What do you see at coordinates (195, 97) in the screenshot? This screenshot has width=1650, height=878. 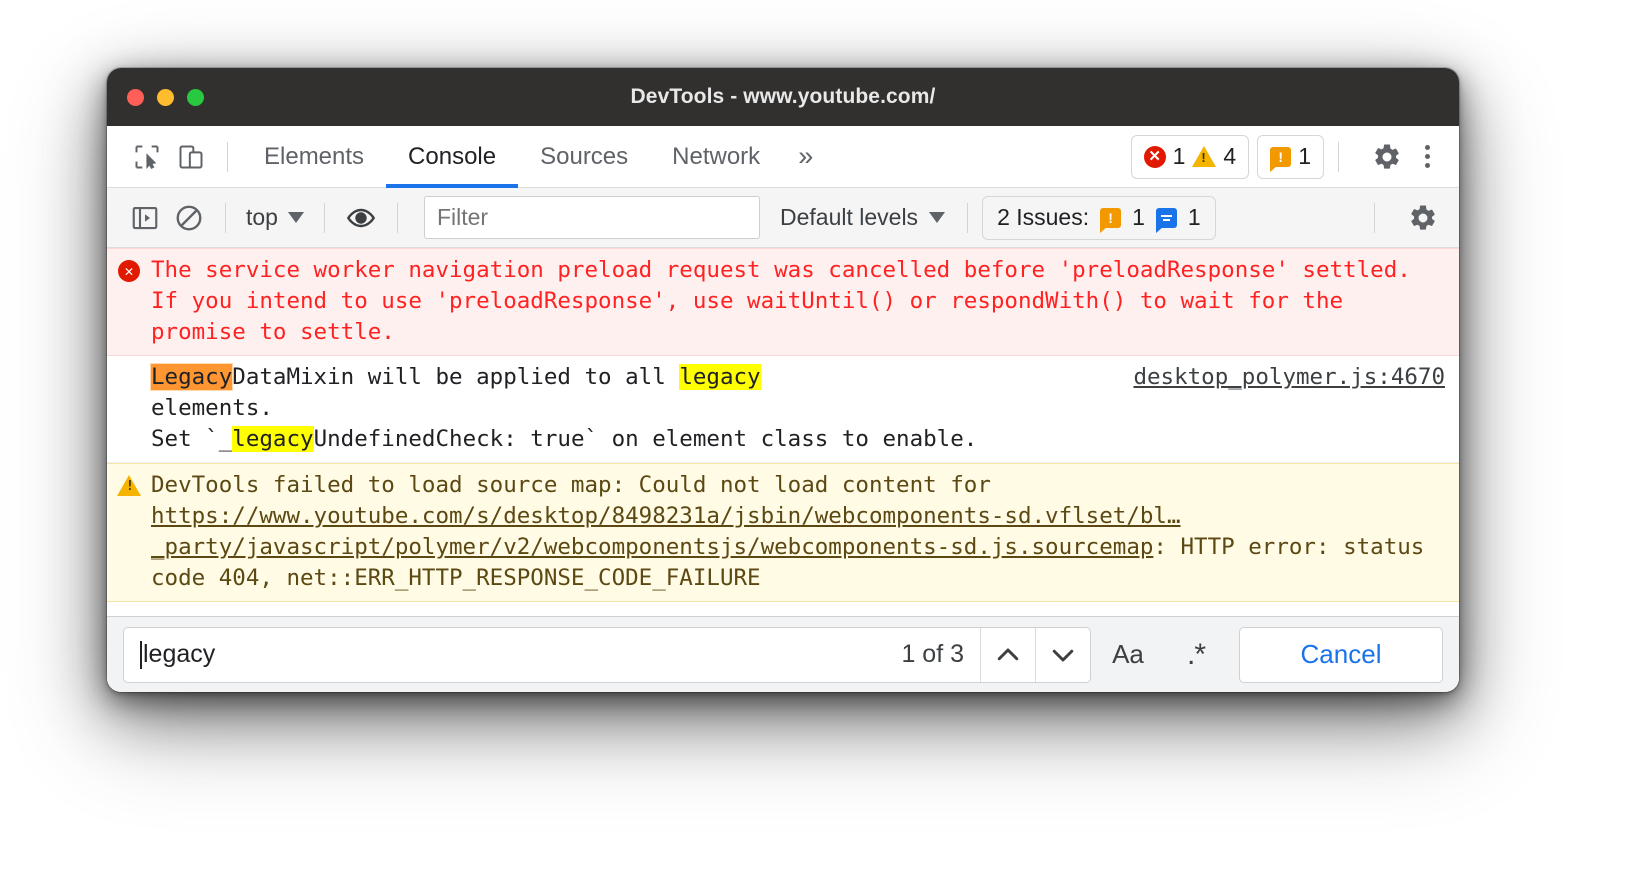 I see `maximize-window-button` at bounding box center [195, 97].